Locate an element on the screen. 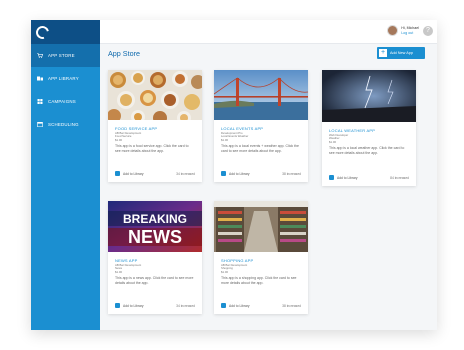 This screenshot has height=350, width=464. help-icon: ? is located at coordinates (428, 31).